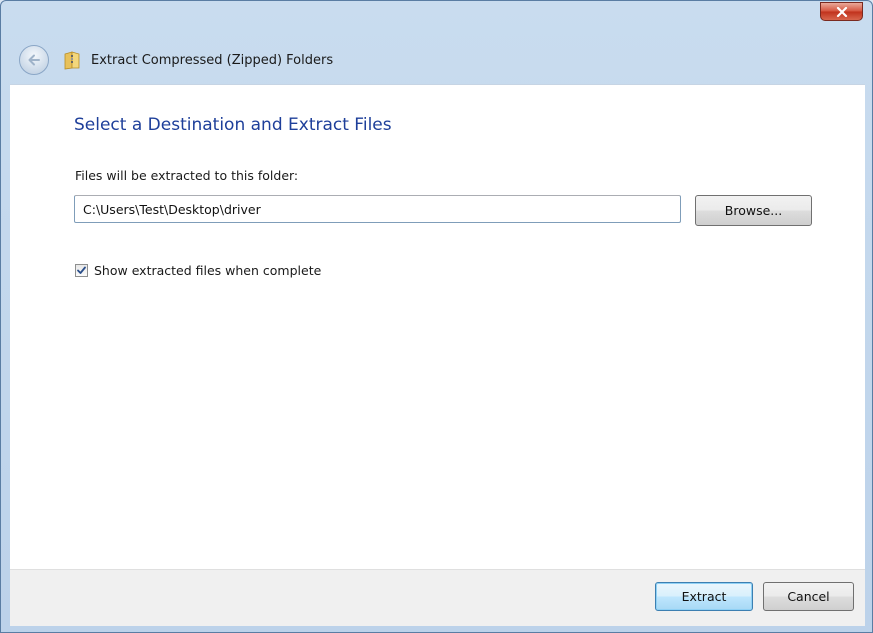 This screenshot has width=873, height=633. What do you see at coordinates (212, 60) in the screenshot?
I see `window-title: Extract Compressed (Zipped) Folders` at bounding box center [212, 60].